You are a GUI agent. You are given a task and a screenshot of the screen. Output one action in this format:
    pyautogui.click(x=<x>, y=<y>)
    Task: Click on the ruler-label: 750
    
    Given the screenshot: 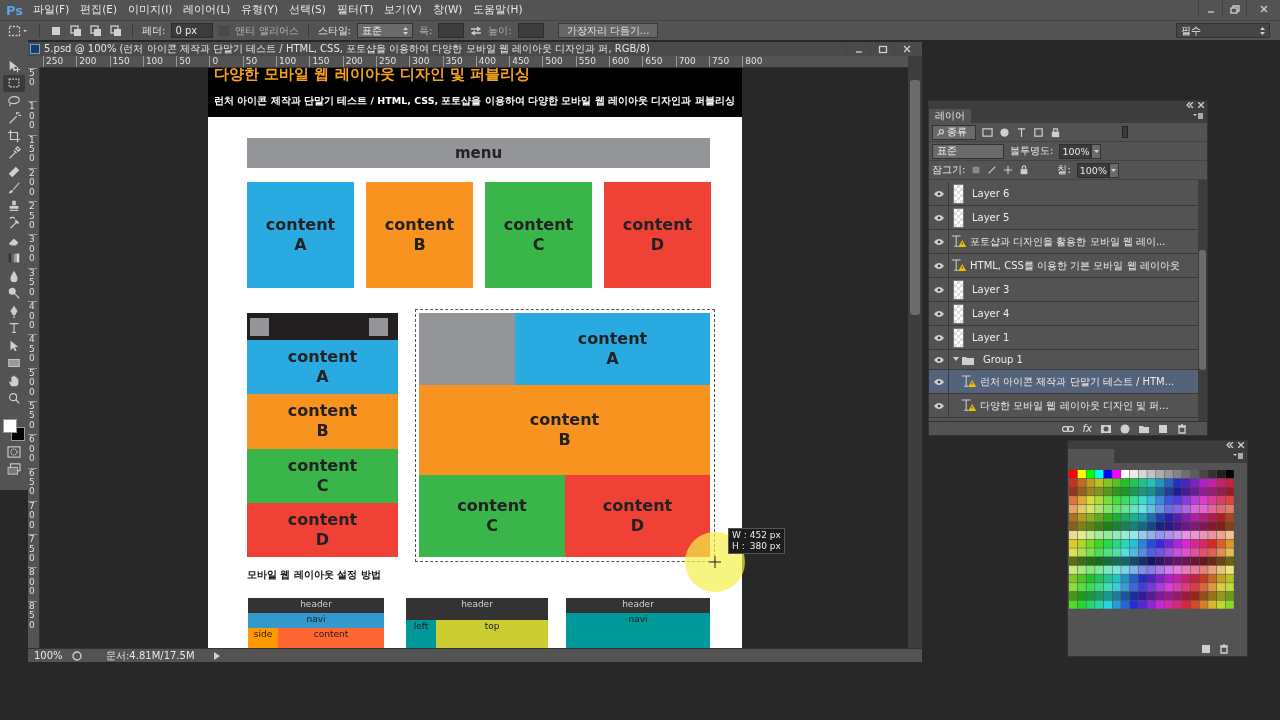 What is the action you would take?
    pyautogui.click(x=725, y=61)
    